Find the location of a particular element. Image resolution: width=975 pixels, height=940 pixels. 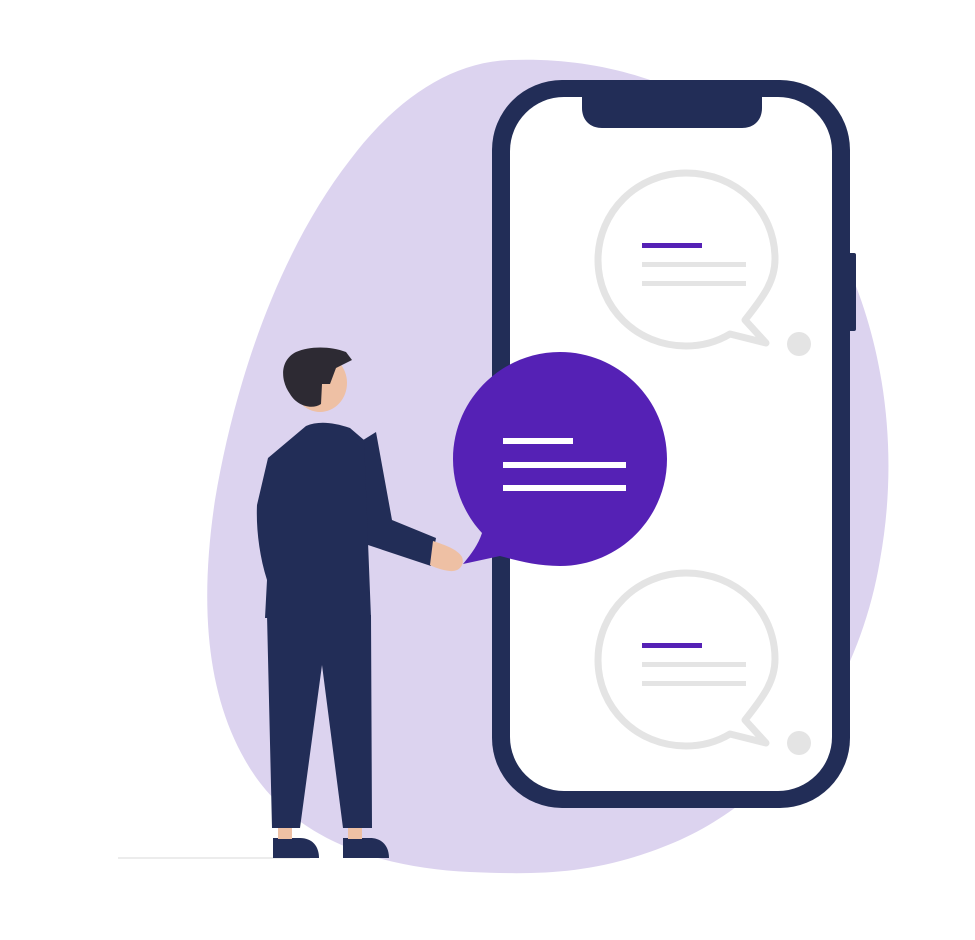

bubble-top-accent-line is located at coordinates (672, 245).